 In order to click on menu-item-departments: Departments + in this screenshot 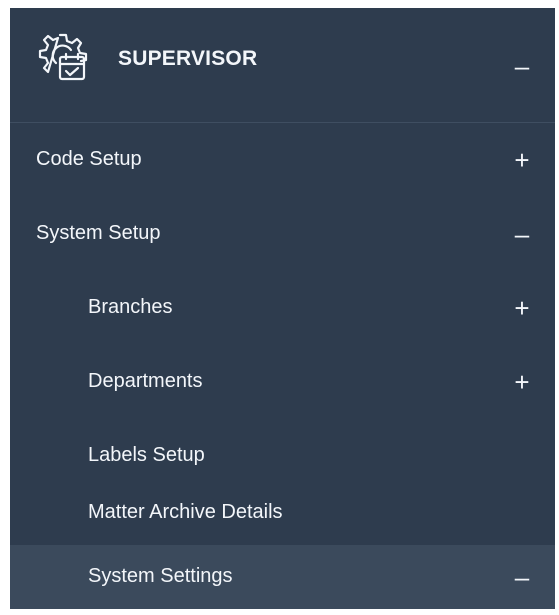, I will do `click(282, 382)`.